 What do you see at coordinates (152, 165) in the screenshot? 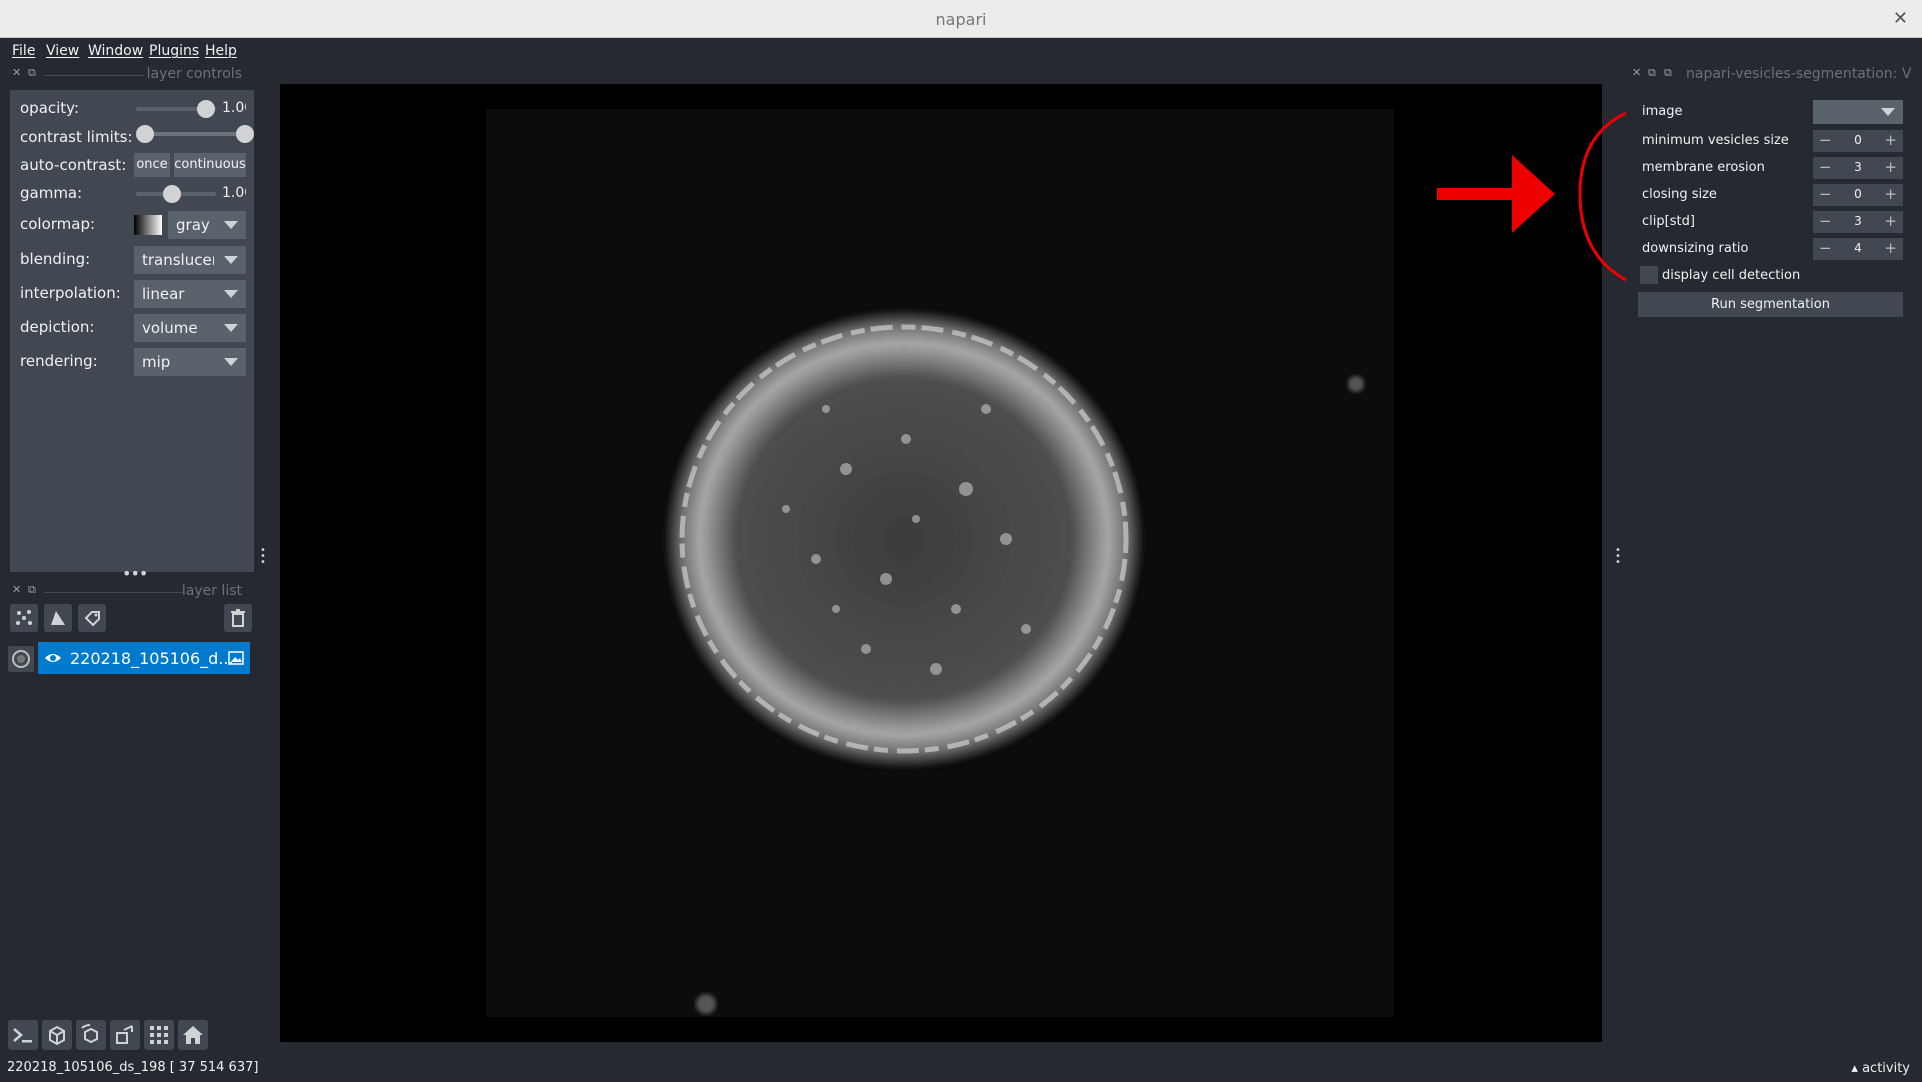
I see `once-button: once` at bounding box center [152, 165].